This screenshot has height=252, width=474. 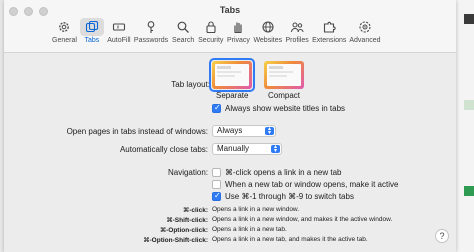 I want to click on cmd-click-new-tab-label: ⌘-click opens a link in a new tab, so click(x=283, y=172).